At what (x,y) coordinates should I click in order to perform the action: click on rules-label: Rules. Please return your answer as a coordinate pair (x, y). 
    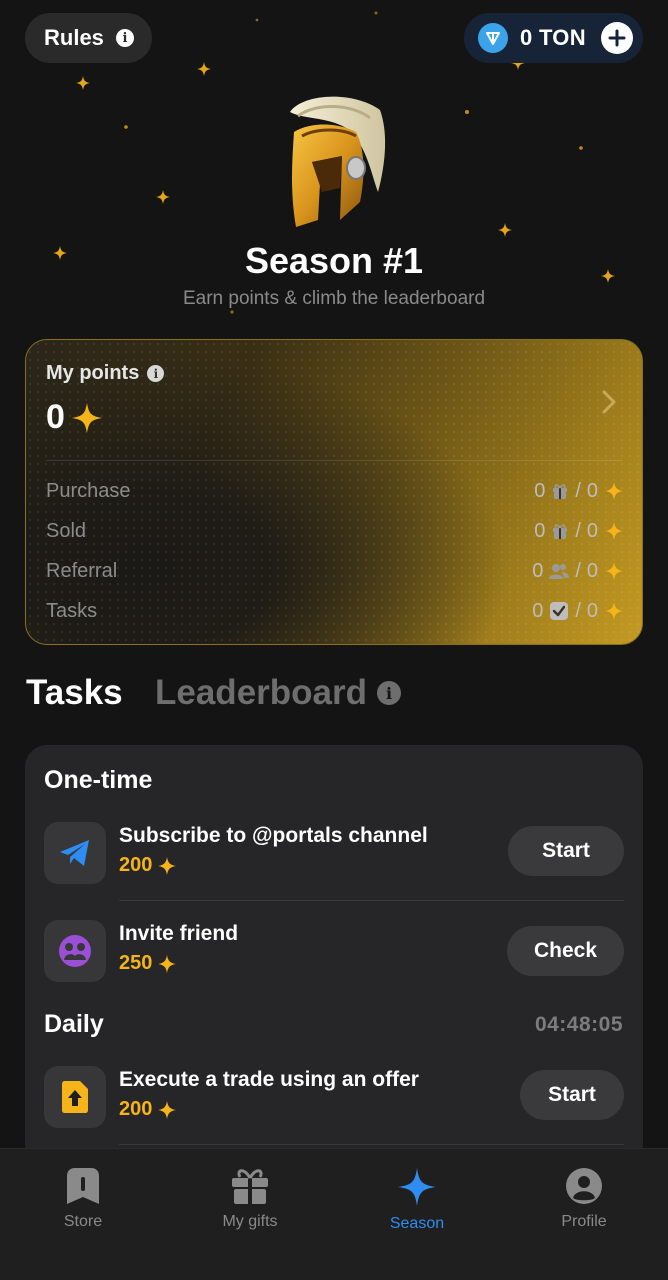
    Looking at the image, I should click on (74, 37).